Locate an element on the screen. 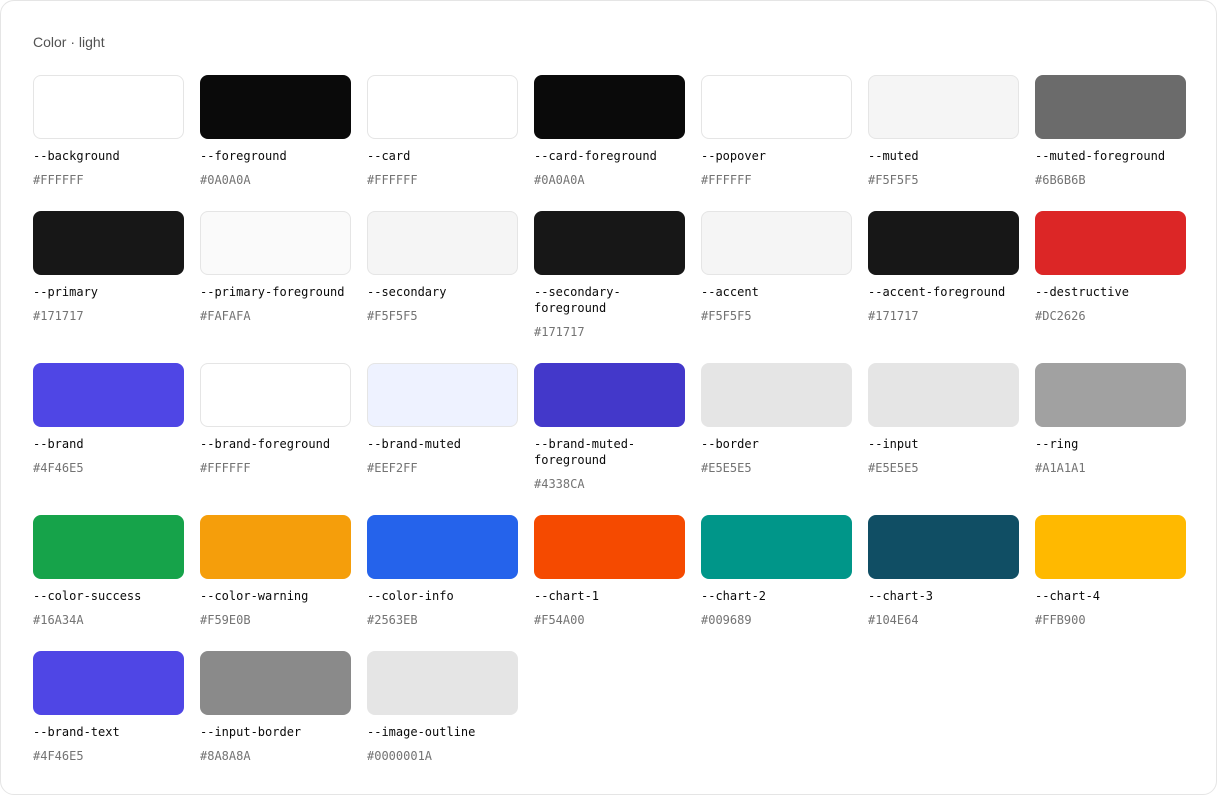 This screenshot has width=1217, height=795. token-name: --ring is located at coordinates (1057, 444).